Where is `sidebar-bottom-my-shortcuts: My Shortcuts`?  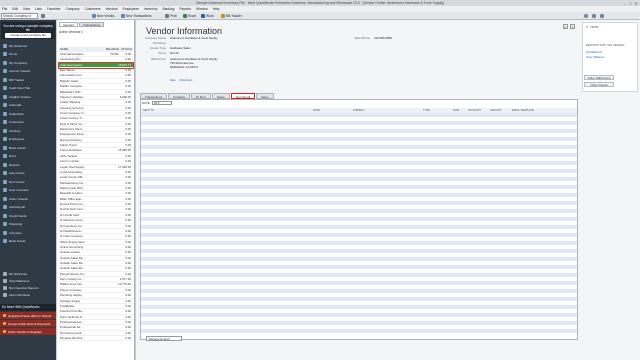 sidebar-bottom-my-shortcuts: My Shortcuts is located at coordinates (28, 273).